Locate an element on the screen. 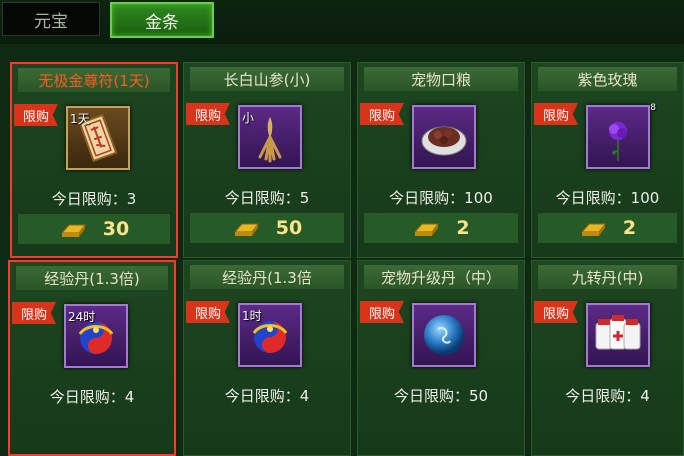  item-title: 经验丹(1.3倍) is located at coordinates (92, 278).